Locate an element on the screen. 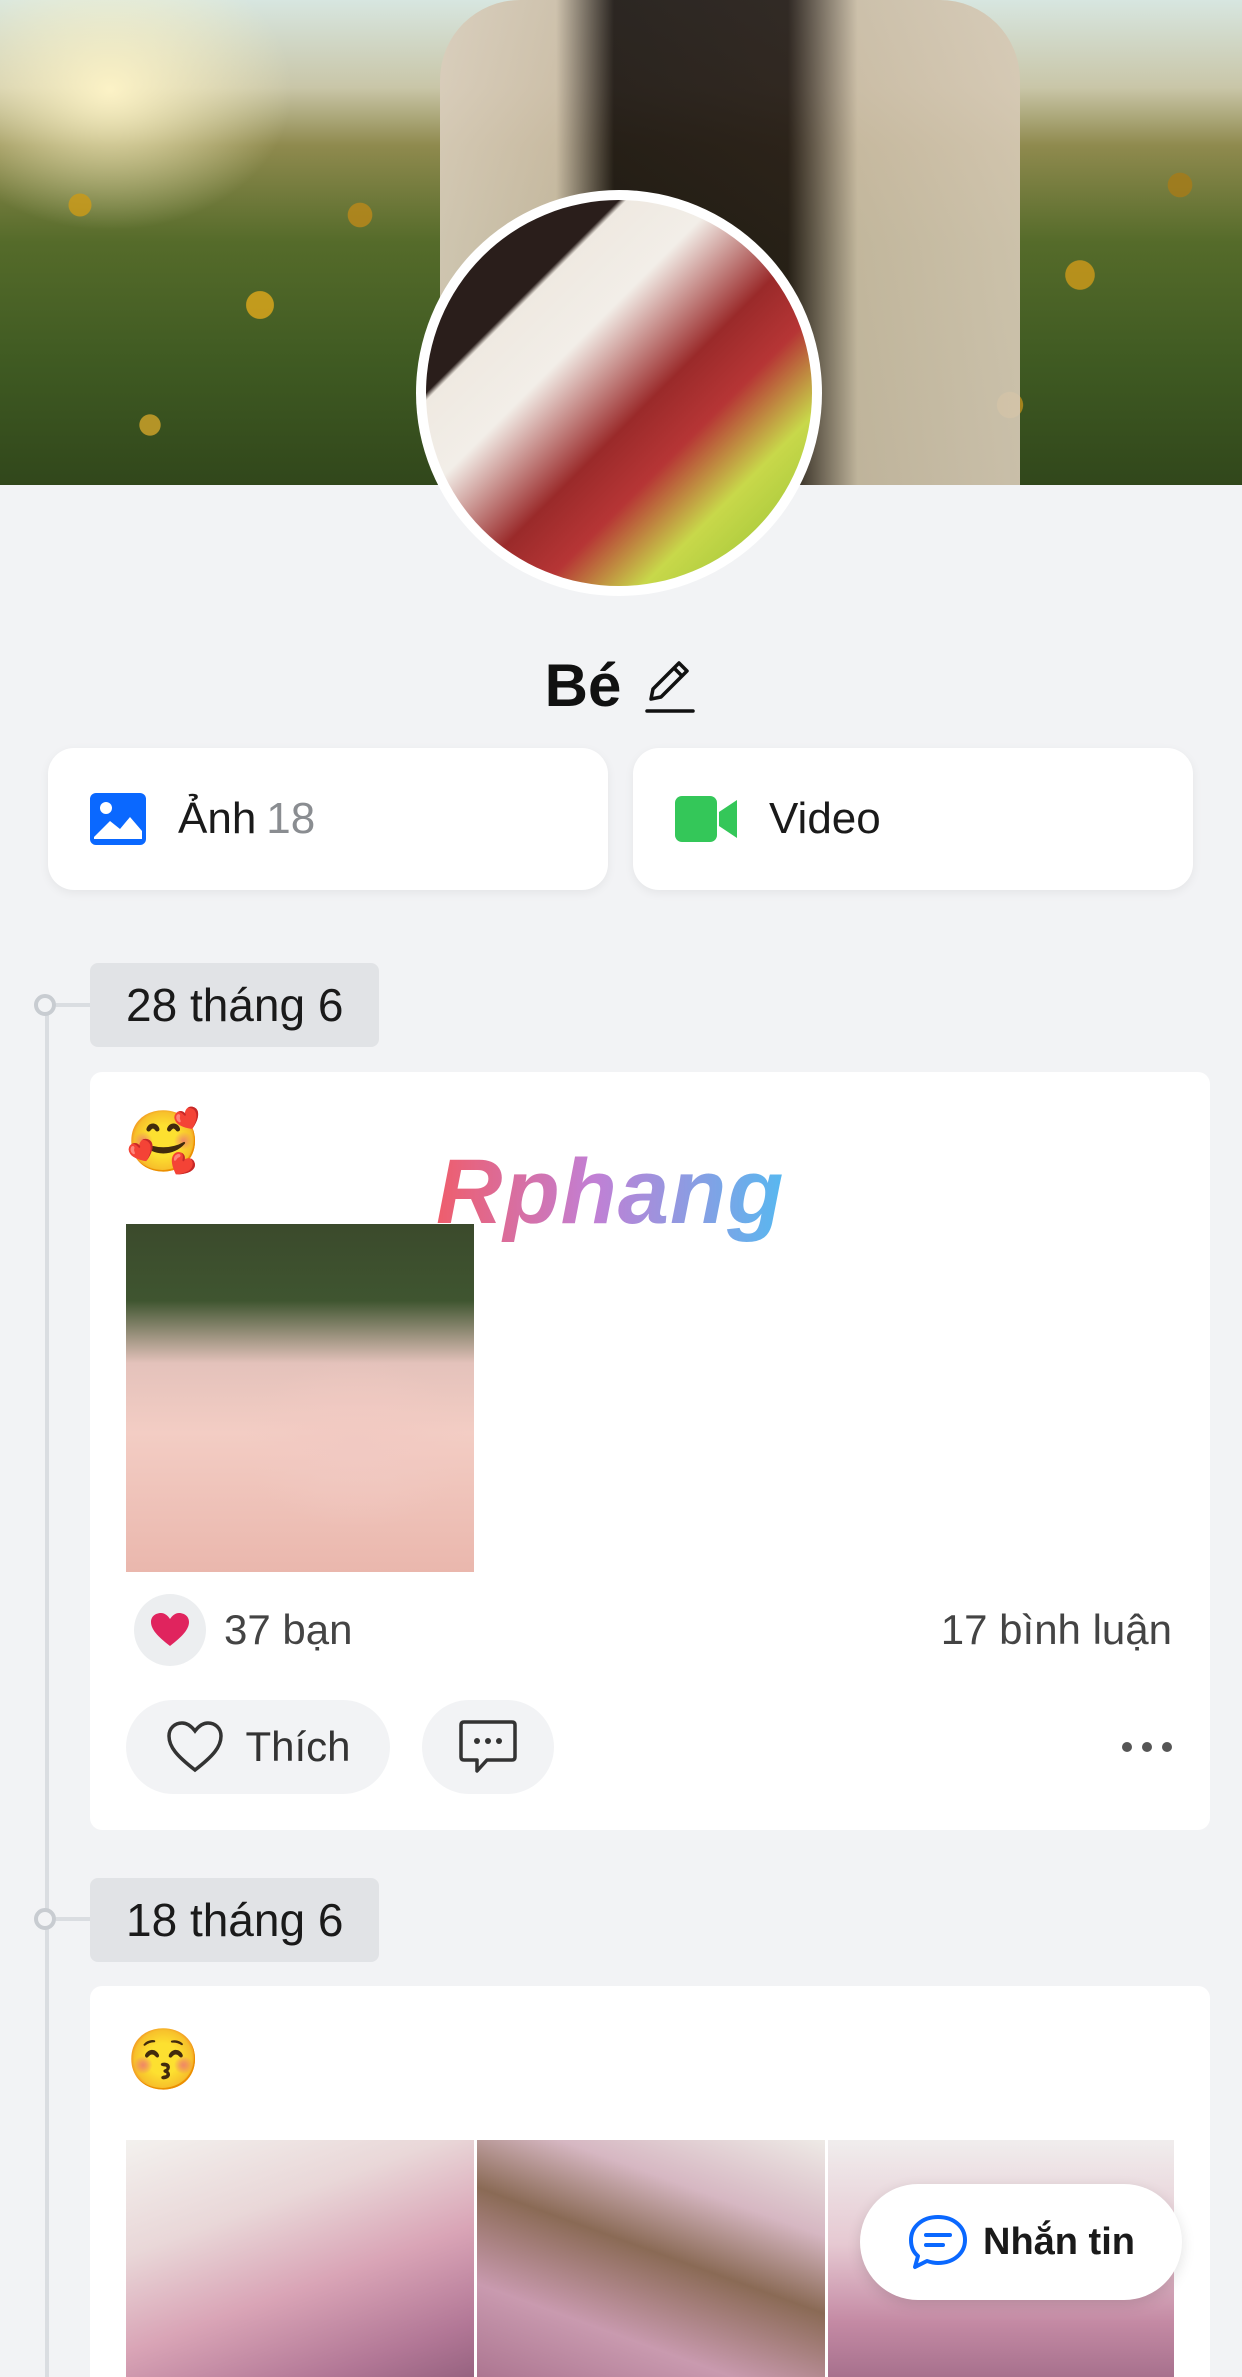  comment-count: 17 bình luận is located at coordinates (1056, 1630).